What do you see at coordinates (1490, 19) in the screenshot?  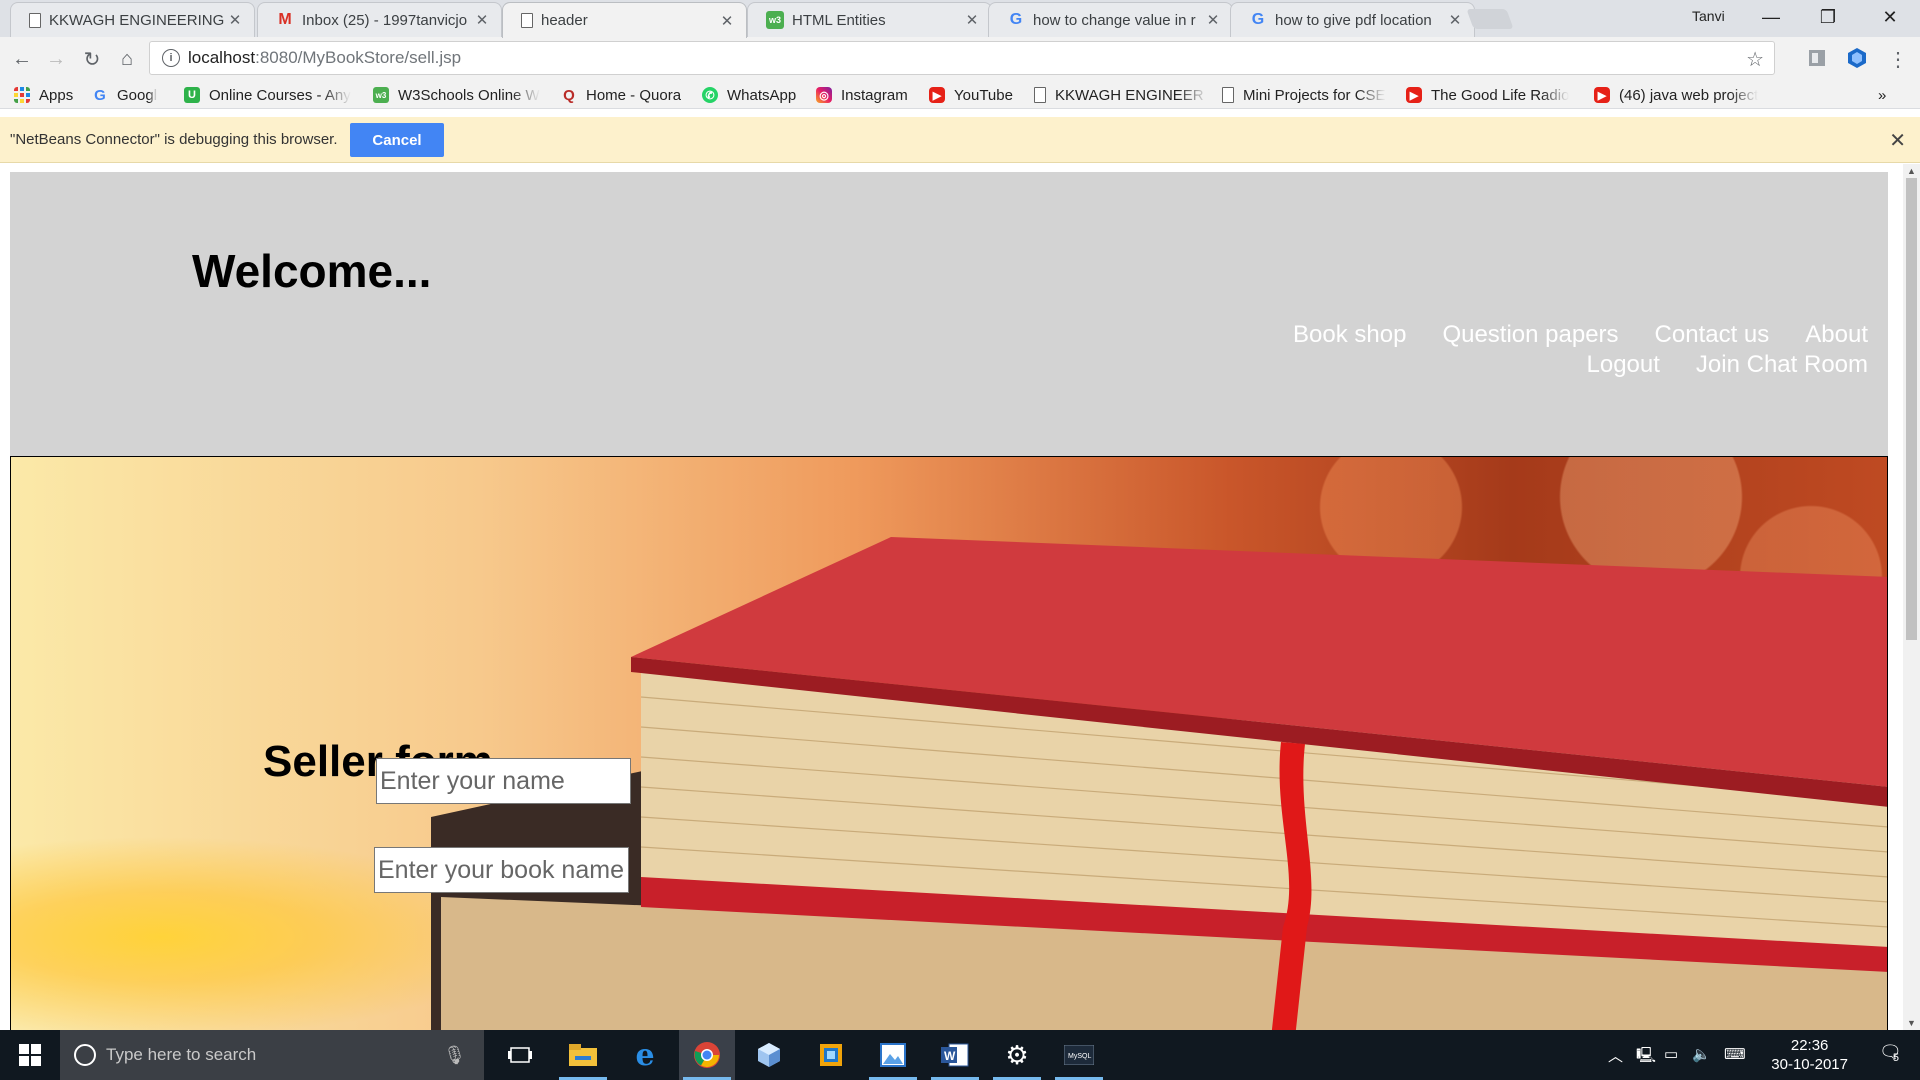 I see `new-tab-button` at bounding box center [1490, 19].